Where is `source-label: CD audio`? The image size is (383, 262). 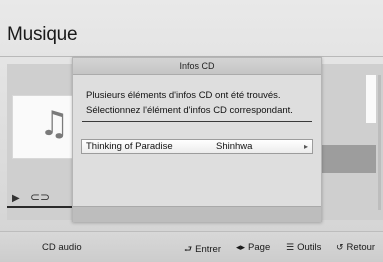
source-label: CD audio is located at coordinates (62, 247).